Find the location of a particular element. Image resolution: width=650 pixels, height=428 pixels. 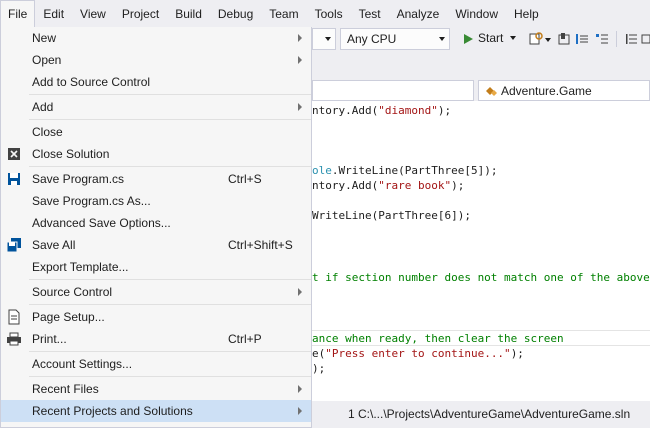

type-navigation-dropdown: Adventure.Game is located at coordinates (564, 90).